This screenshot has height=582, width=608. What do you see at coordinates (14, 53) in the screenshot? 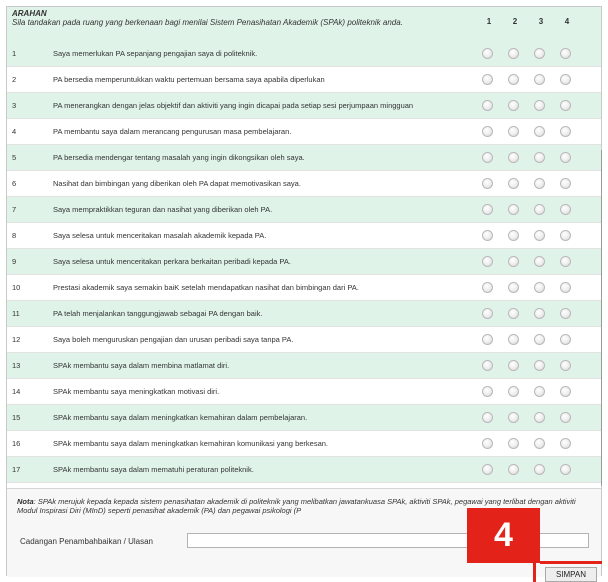
I see `question-number: 1` at bounding box center [14, 53].